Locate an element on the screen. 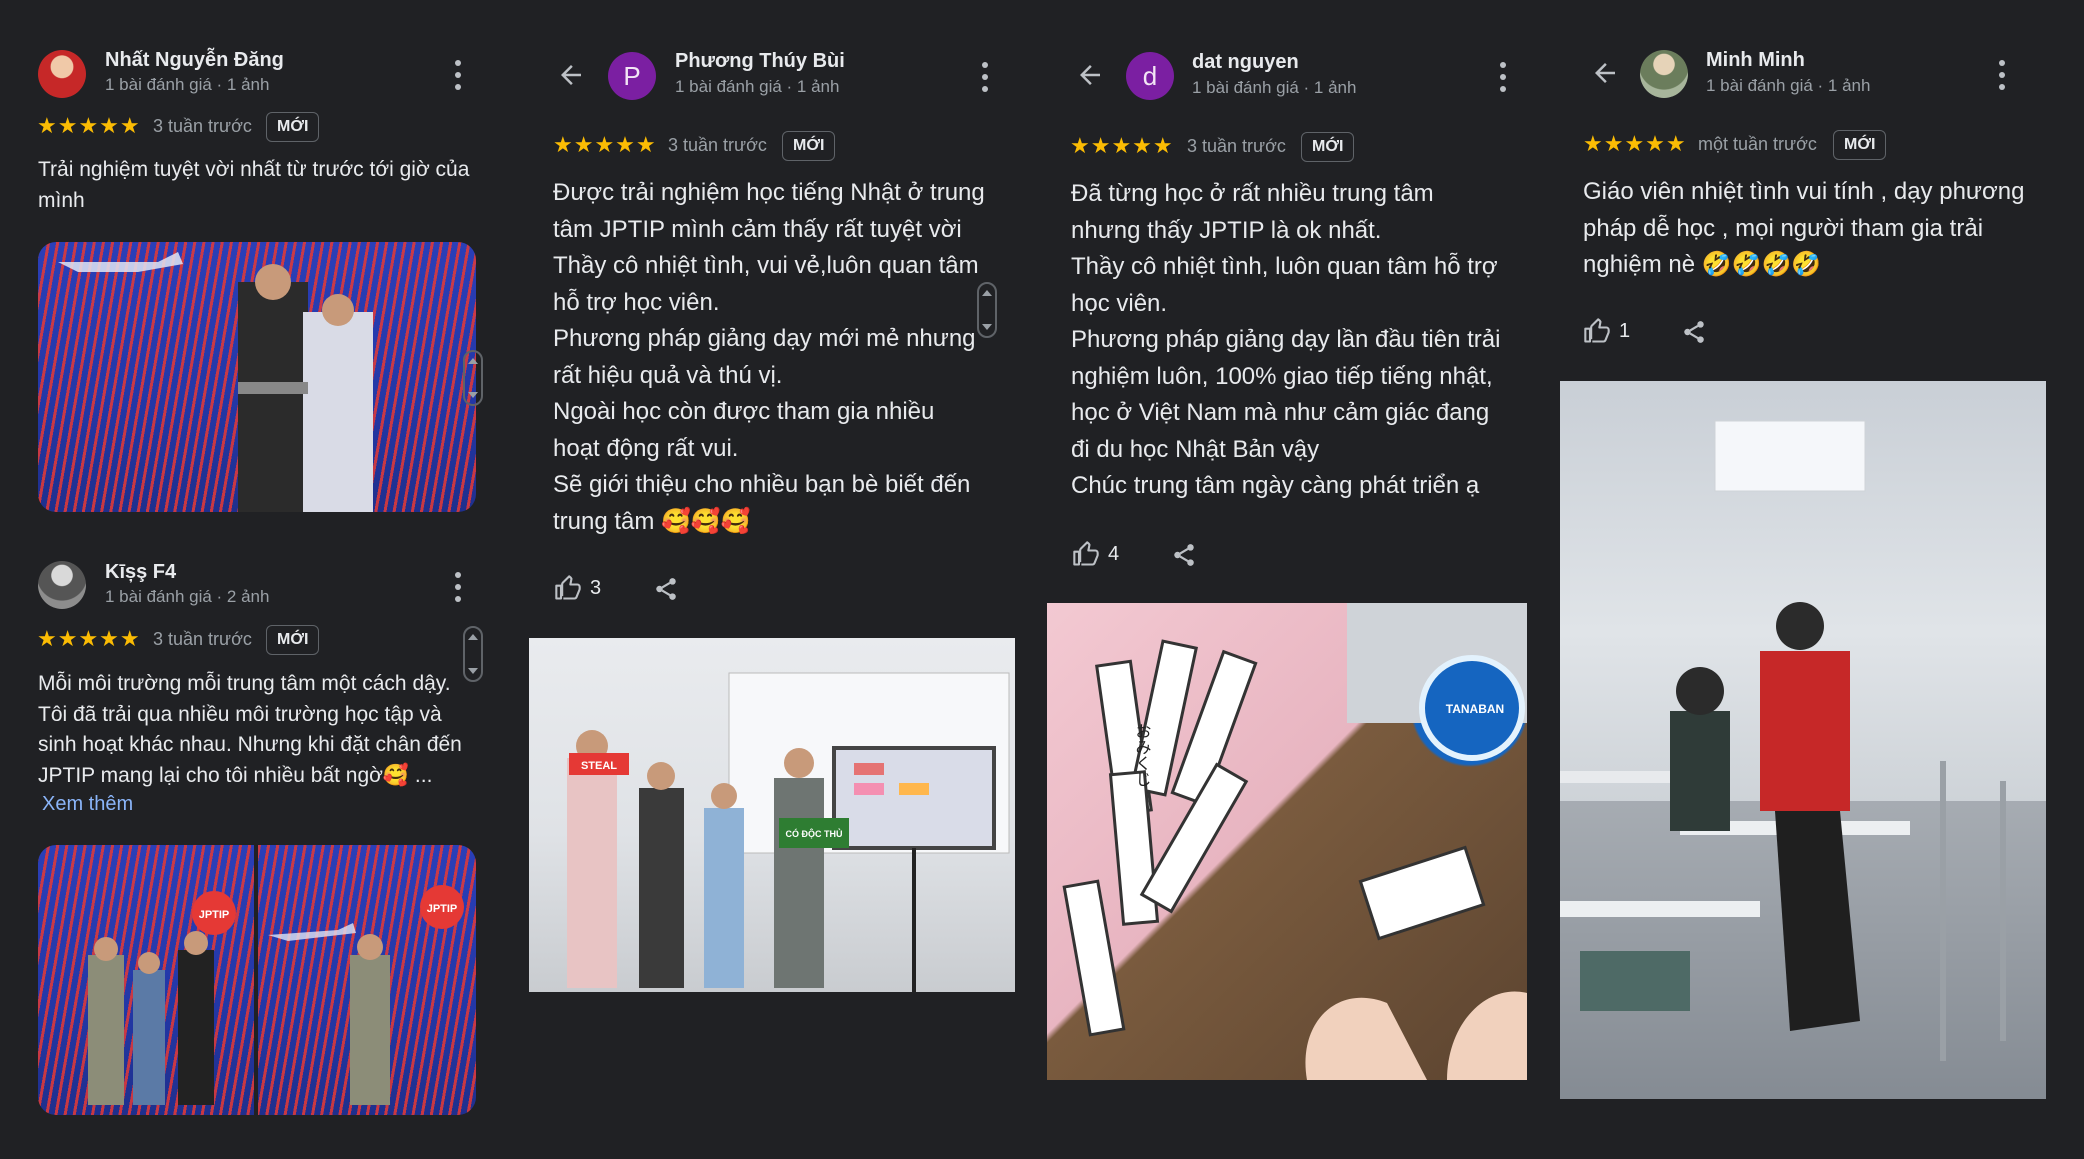  like-button: 3 is located at coordinates (577, 588).